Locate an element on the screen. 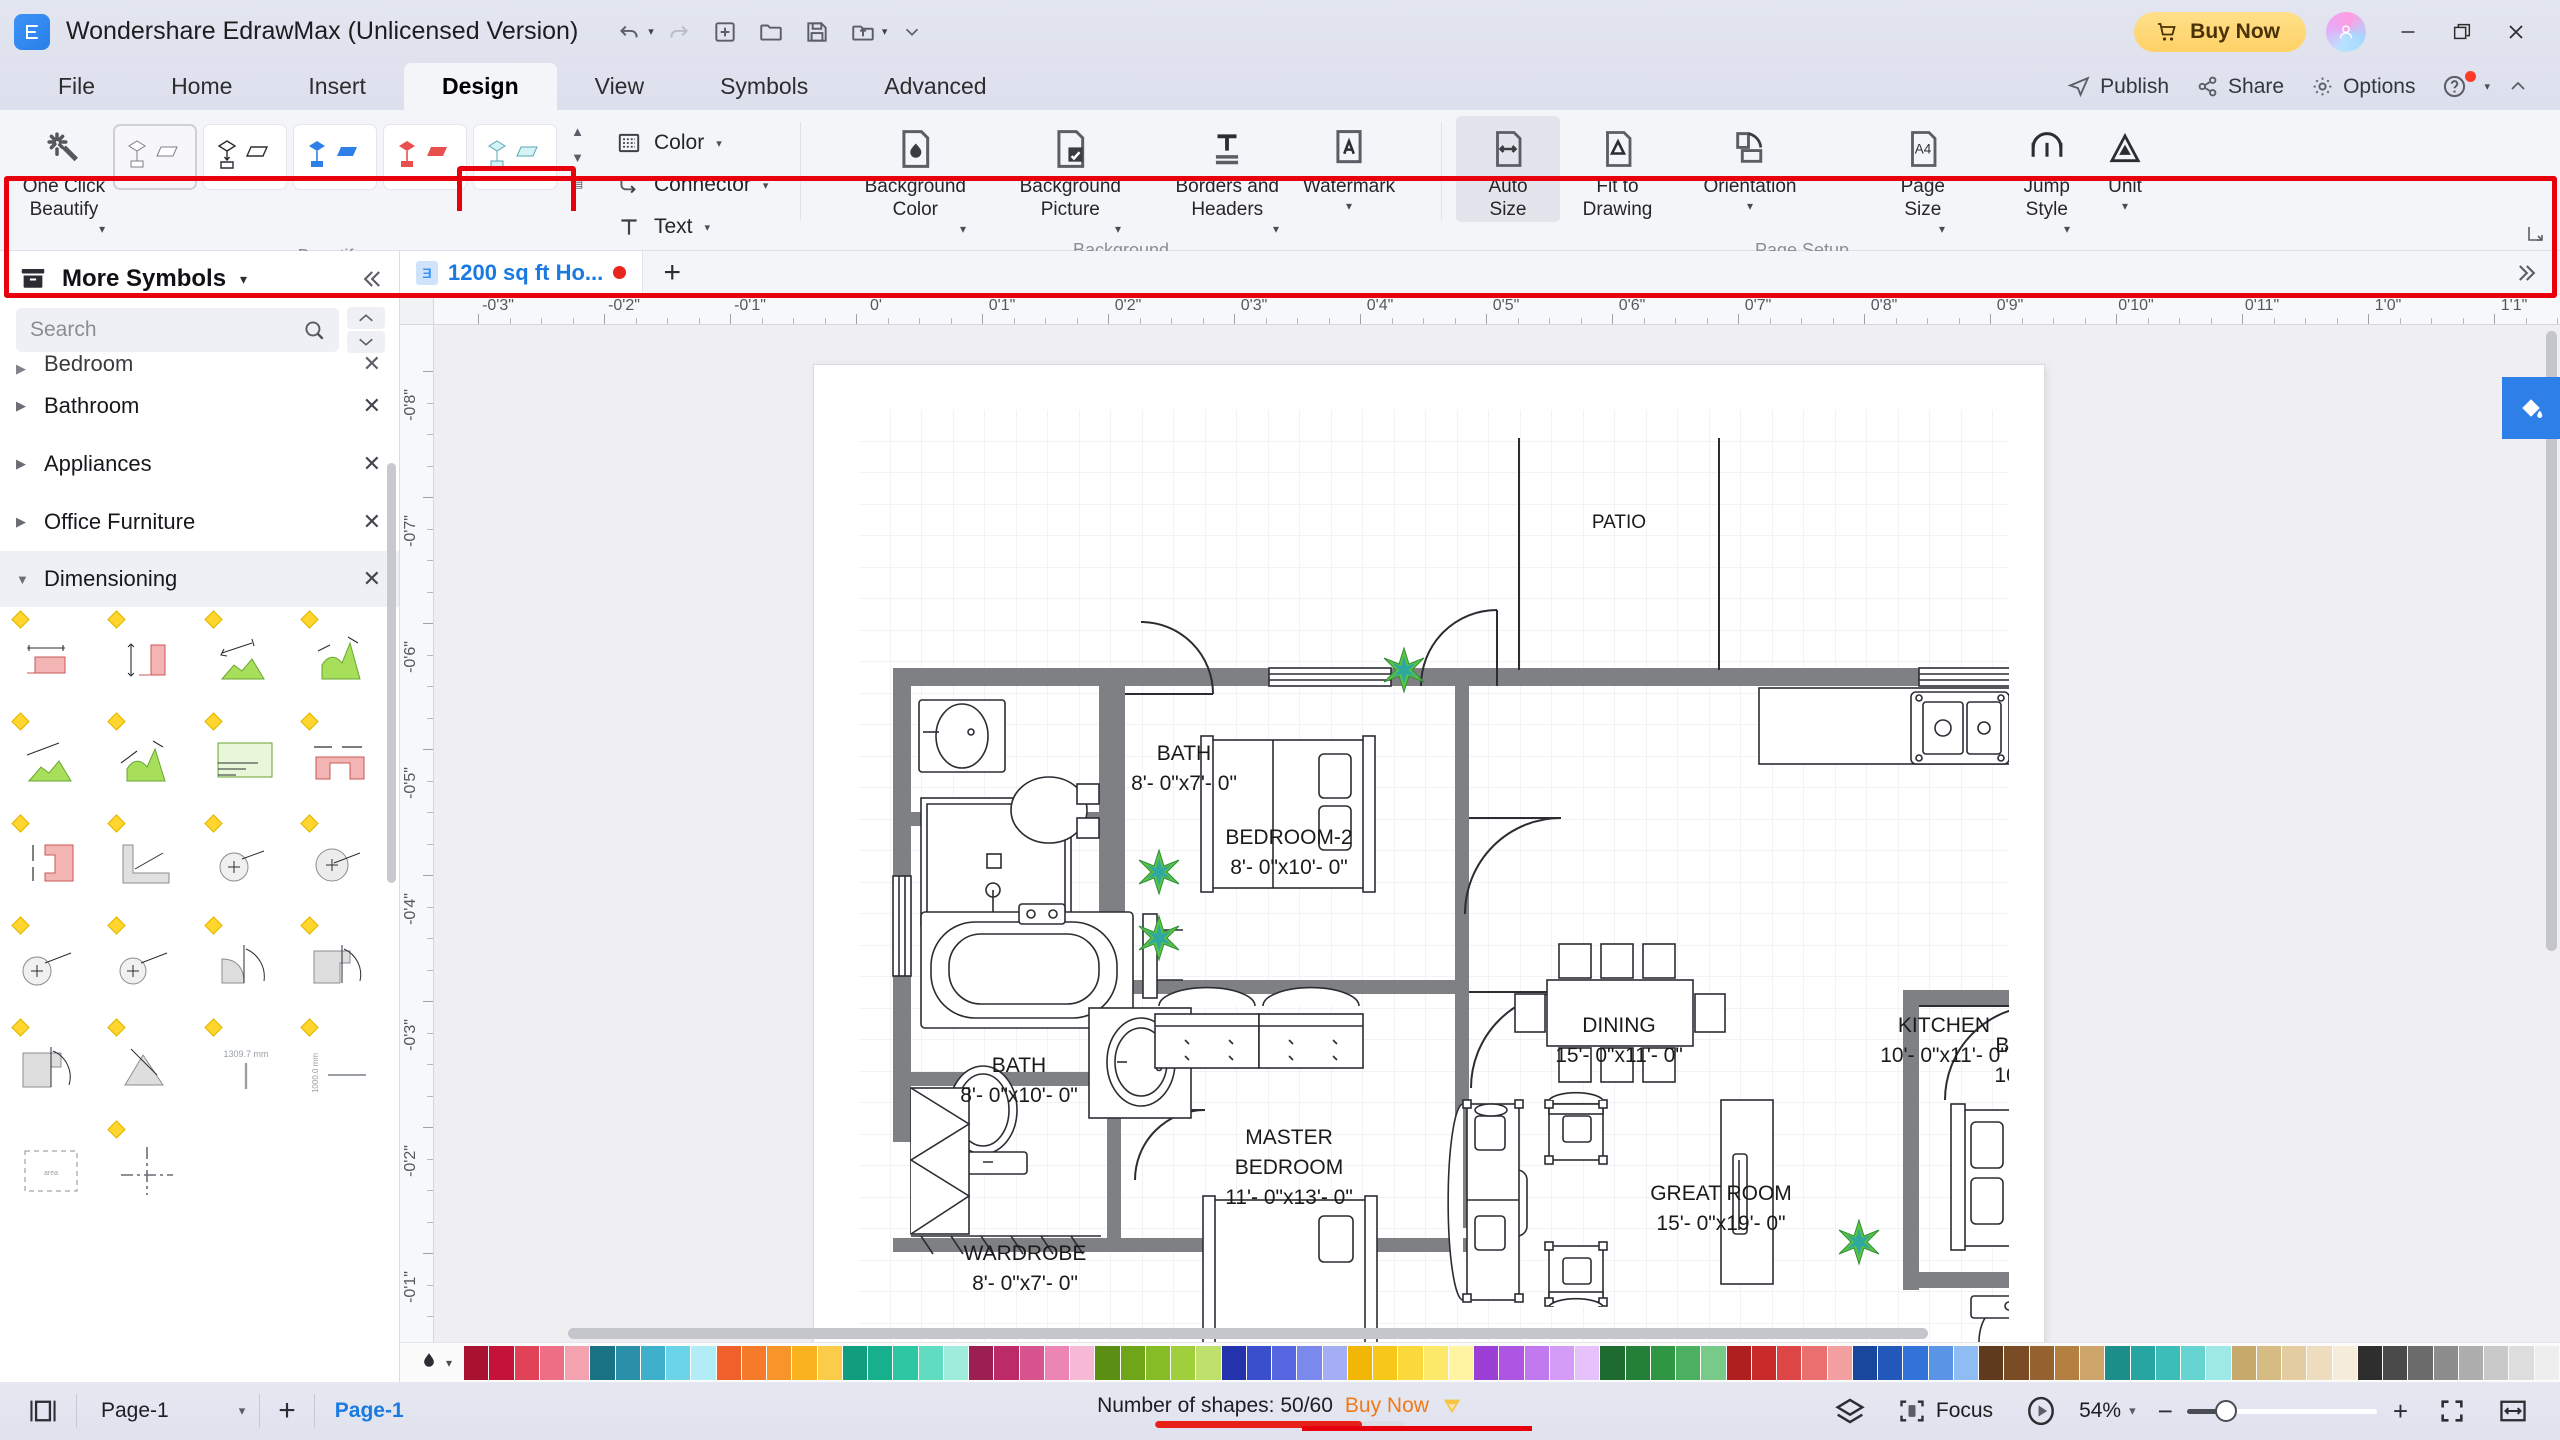  fill-color-picker: ▾ is located at coordinates (435, 1363).